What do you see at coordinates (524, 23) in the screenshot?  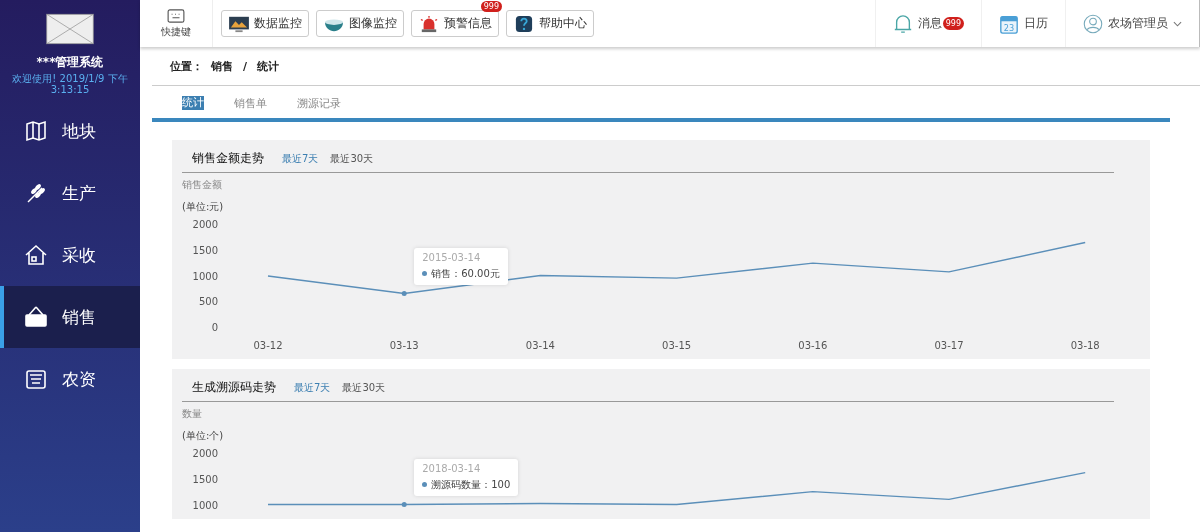 I see `help-icon` at bounding box center [524, 23].